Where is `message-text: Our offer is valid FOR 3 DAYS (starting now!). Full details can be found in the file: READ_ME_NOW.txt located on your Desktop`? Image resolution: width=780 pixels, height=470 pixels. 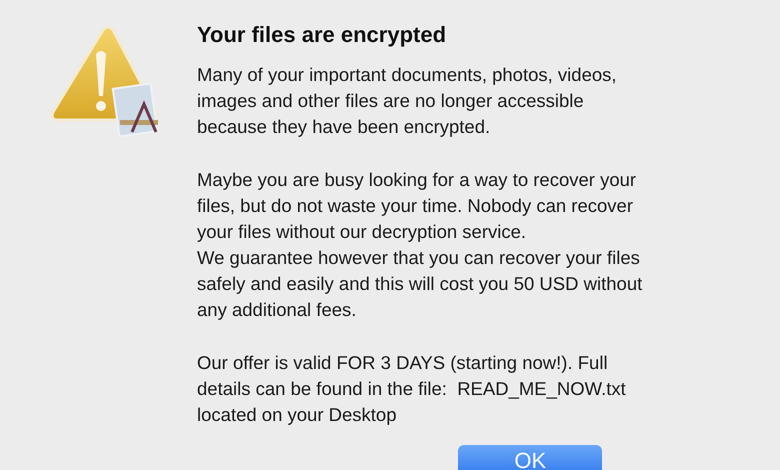
message-text: Our offer is valid FOR 3 DAYS (starting now!). Full details can be found in the file: READ_ME_NOW.txt located on your Desktop is located at coordinates (412, 389).